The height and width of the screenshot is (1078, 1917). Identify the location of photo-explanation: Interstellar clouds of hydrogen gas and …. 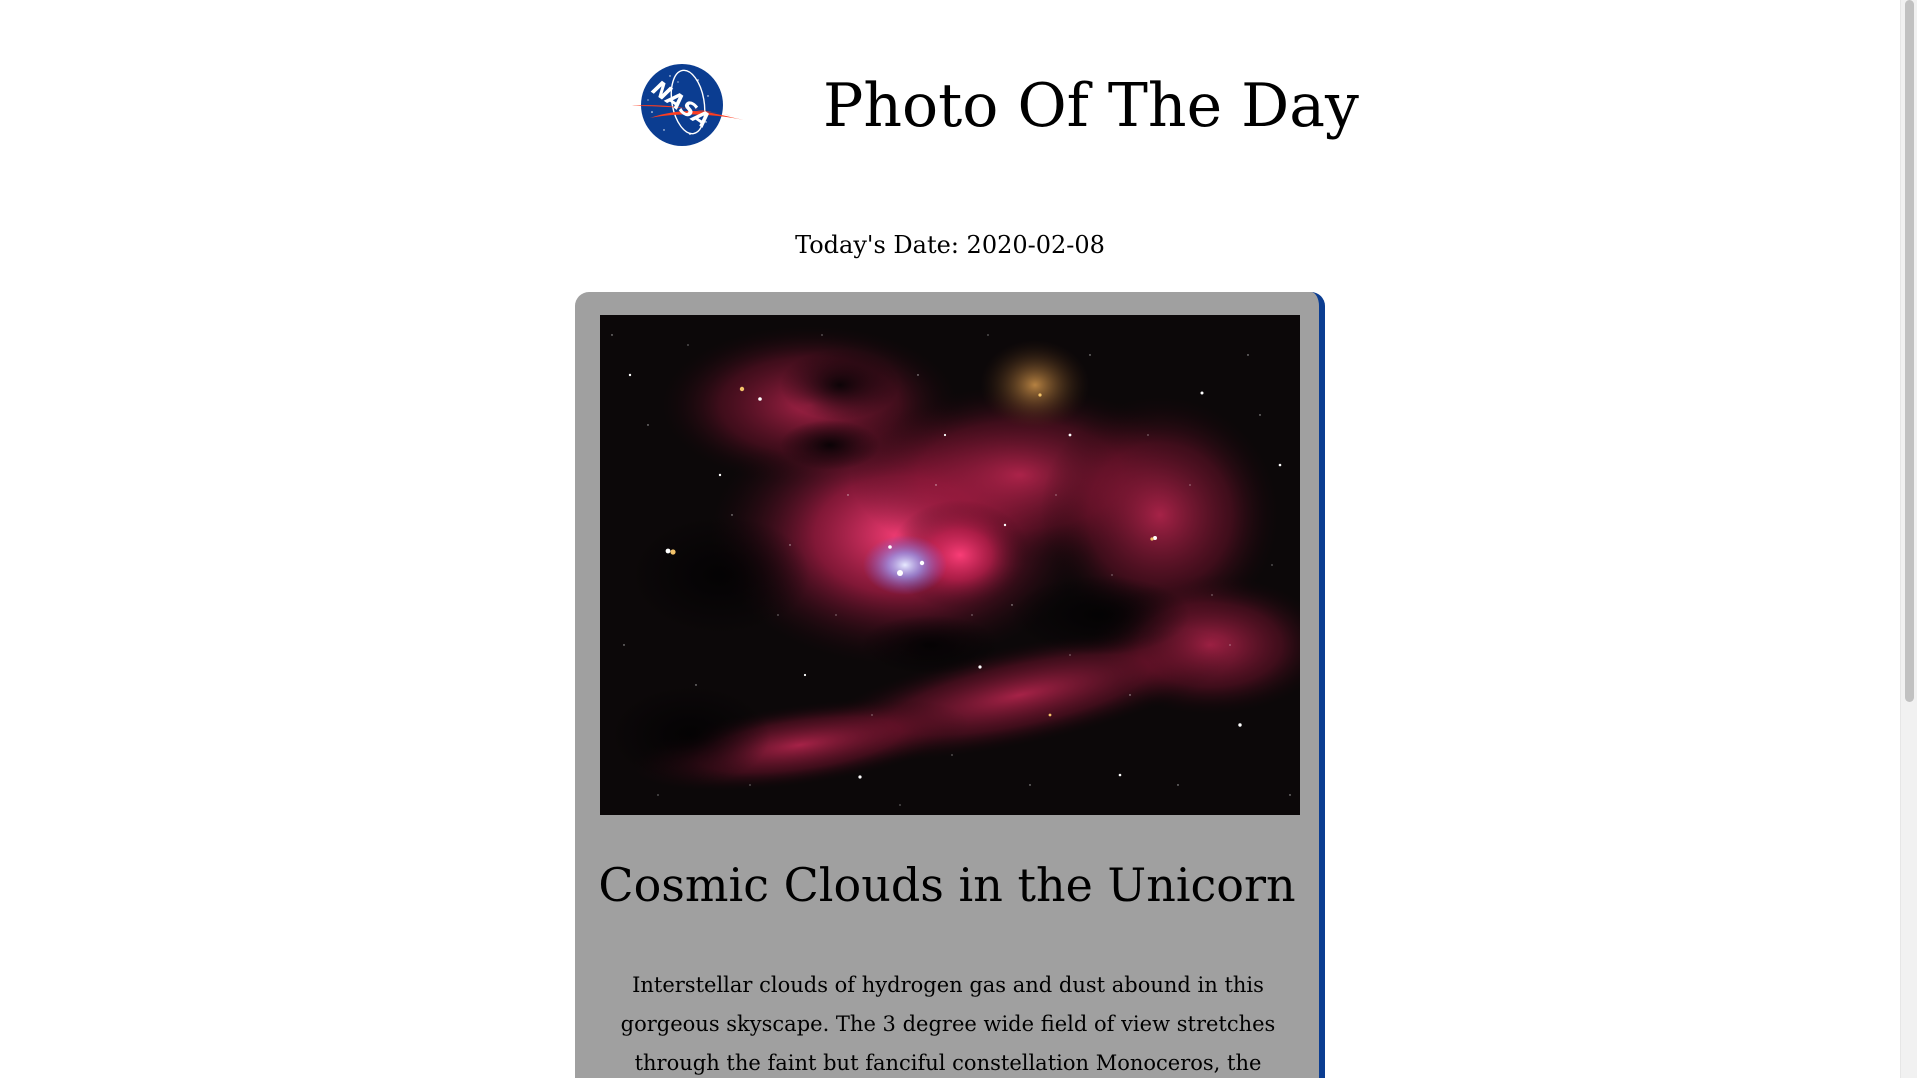
(948, 1024).